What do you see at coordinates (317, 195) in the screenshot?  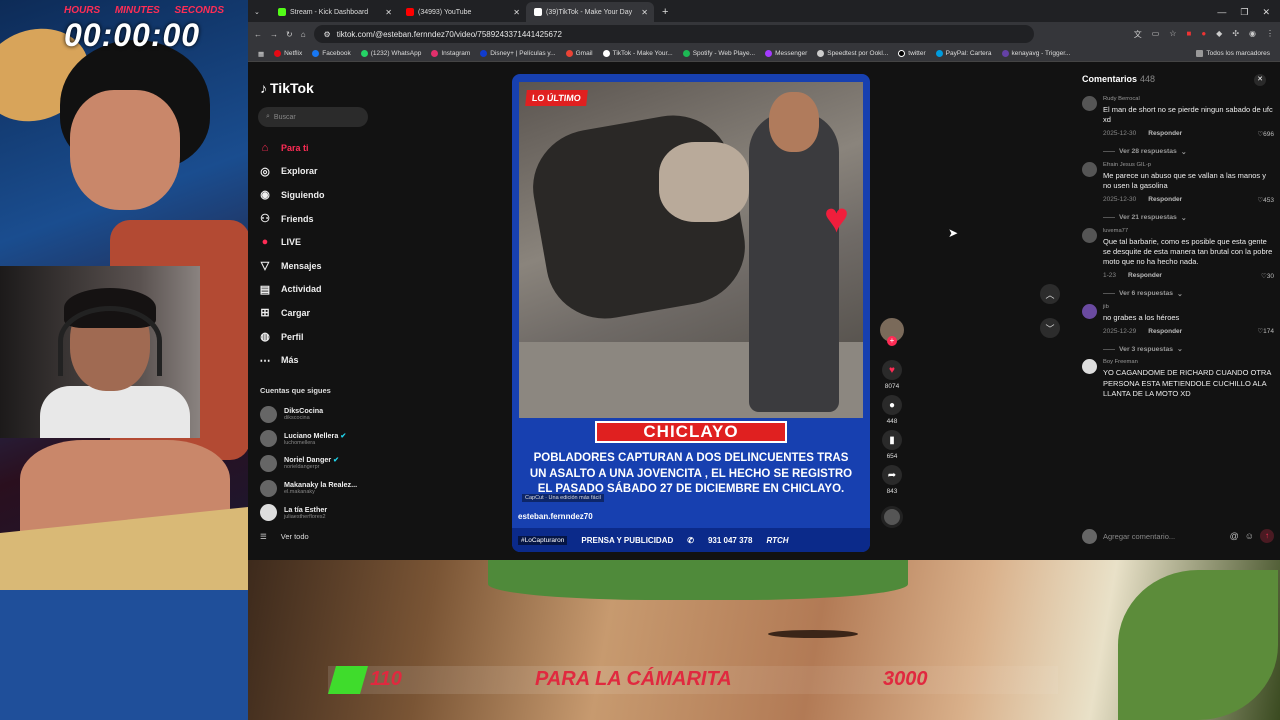 I see `sidebar-item-siguiendo: ◉ Siguiendo` at bounding box center [317, 195].